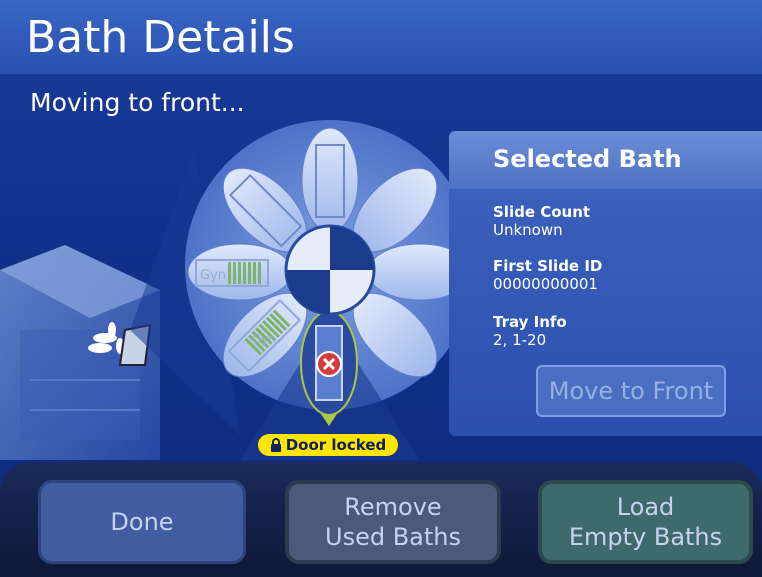 The width and height of the screenshot is (762, 577). Describe the element at coordinates (393, 522) in the screenshot. I see `remove-used-baths-button: Remove Used Baths` at that location.